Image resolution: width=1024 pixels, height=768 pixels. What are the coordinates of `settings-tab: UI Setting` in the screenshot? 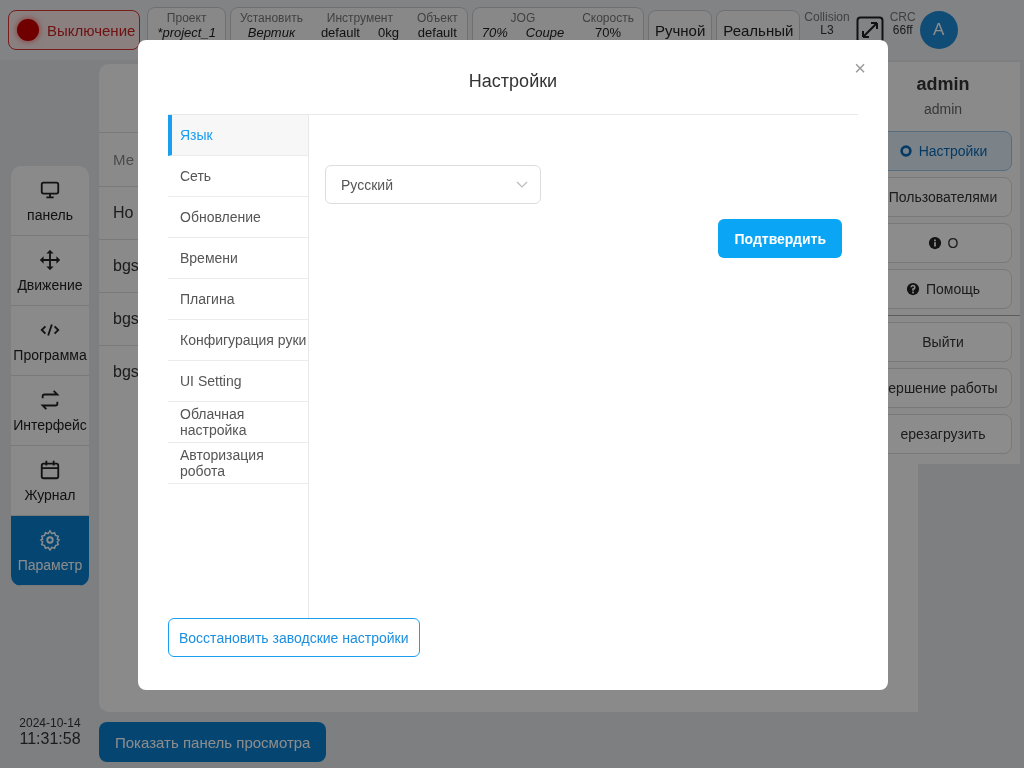 It's located at (238, 381).